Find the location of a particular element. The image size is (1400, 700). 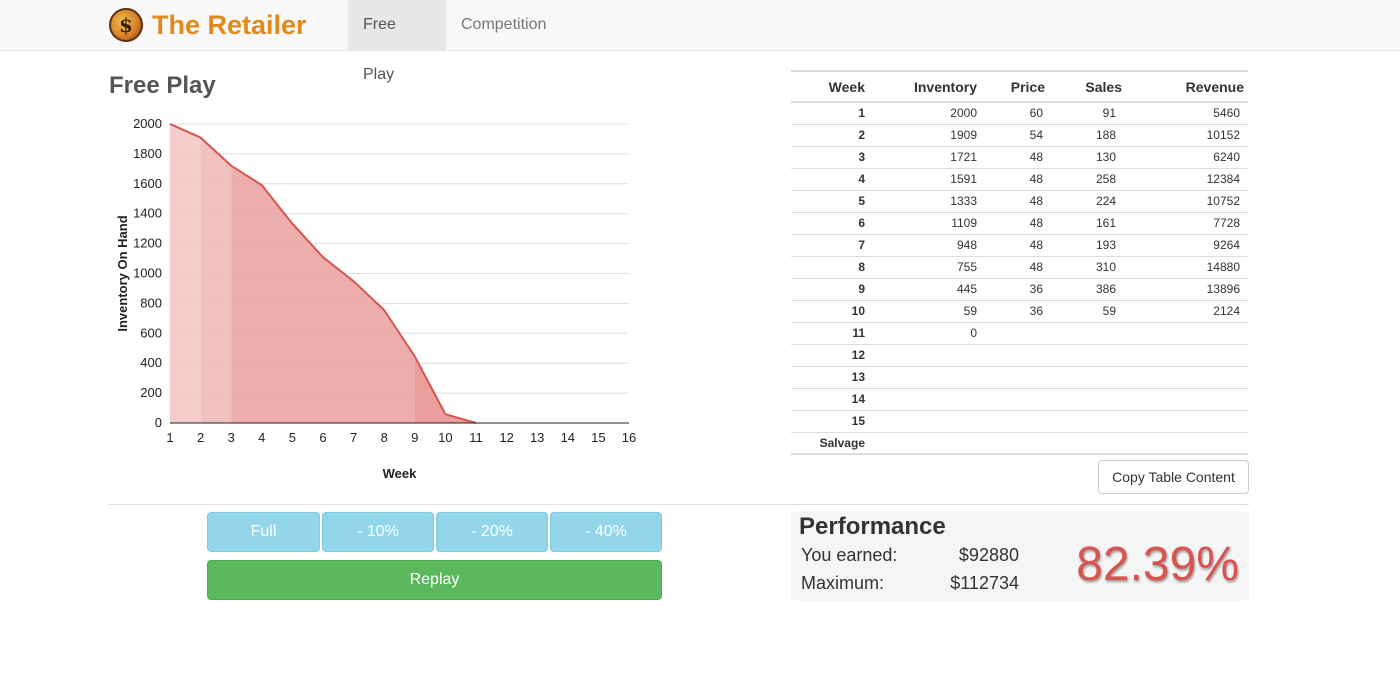

minus-40-button: - 40% is located at coordinates (606, 532).